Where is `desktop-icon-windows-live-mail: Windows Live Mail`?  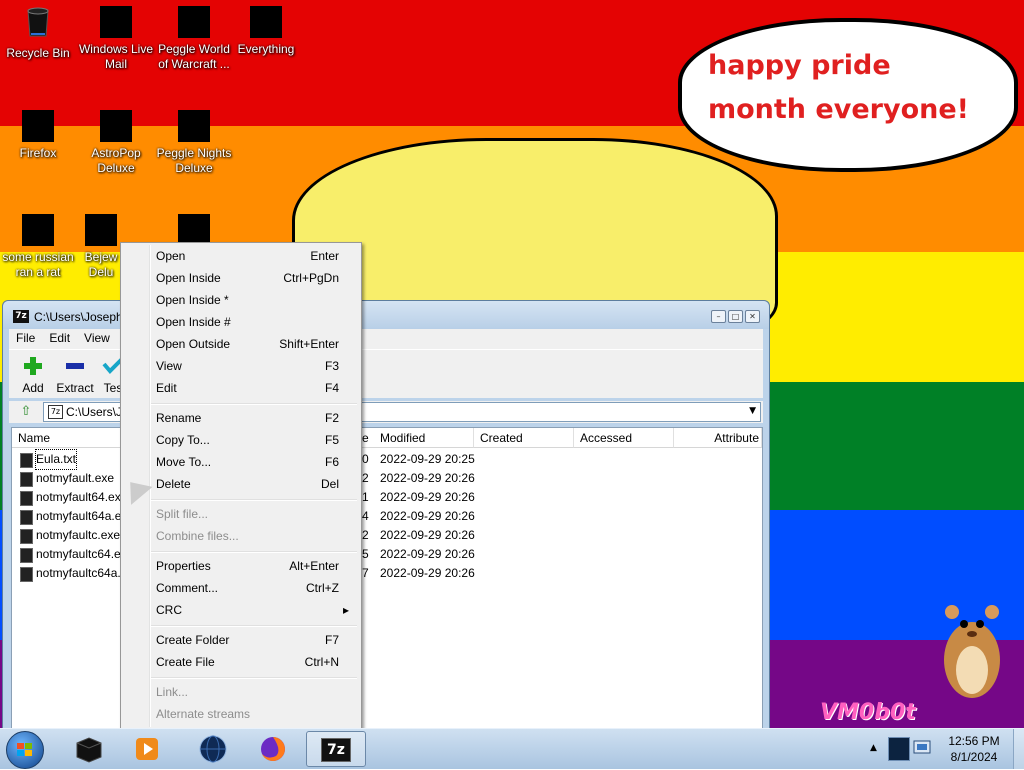
desktop-icon-windows-live-mail: Windows Live Mail is located at coordinates (116, 39).